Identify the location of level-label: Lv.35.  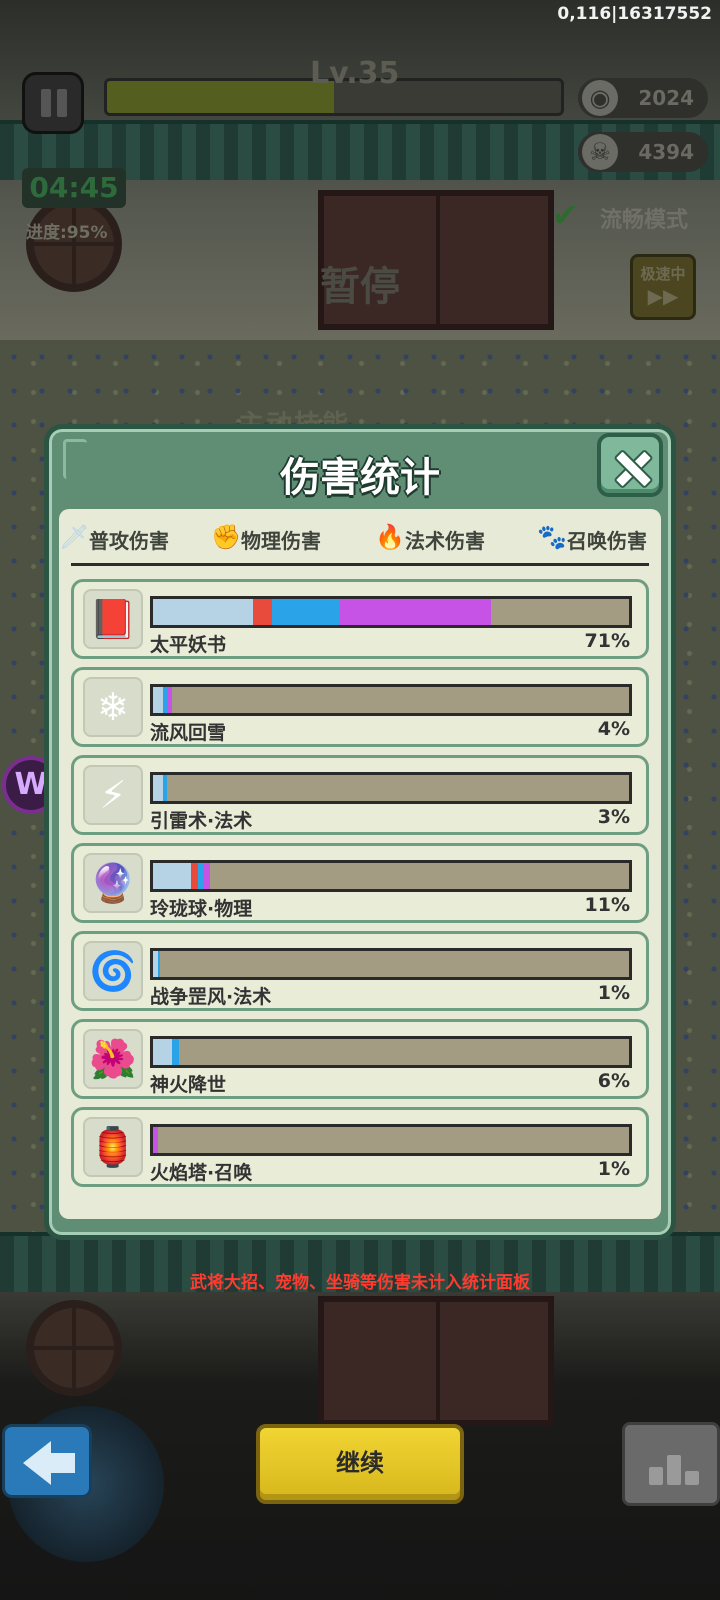
(355, 73).